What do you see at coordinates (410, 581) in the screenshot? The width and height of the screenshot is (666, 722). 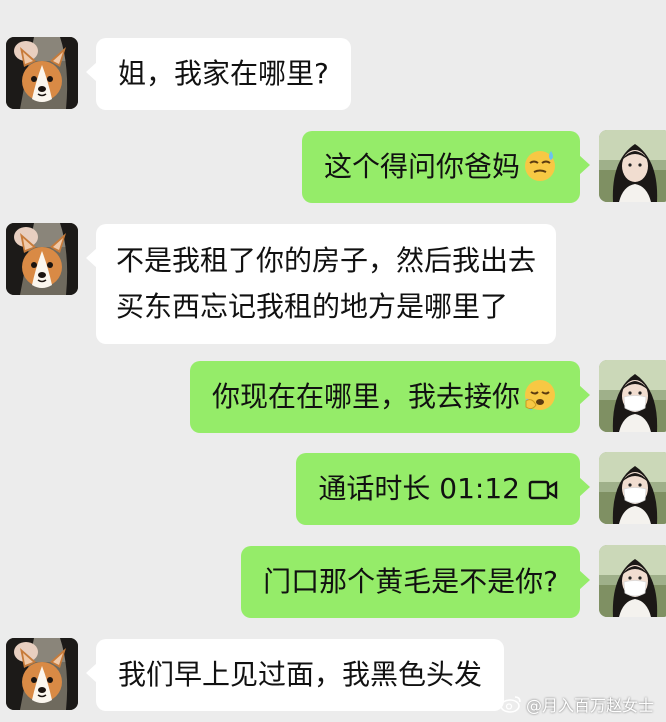 I see `message-text: 门口那个黄毛是不是你?` at bounding box center [410, 581].